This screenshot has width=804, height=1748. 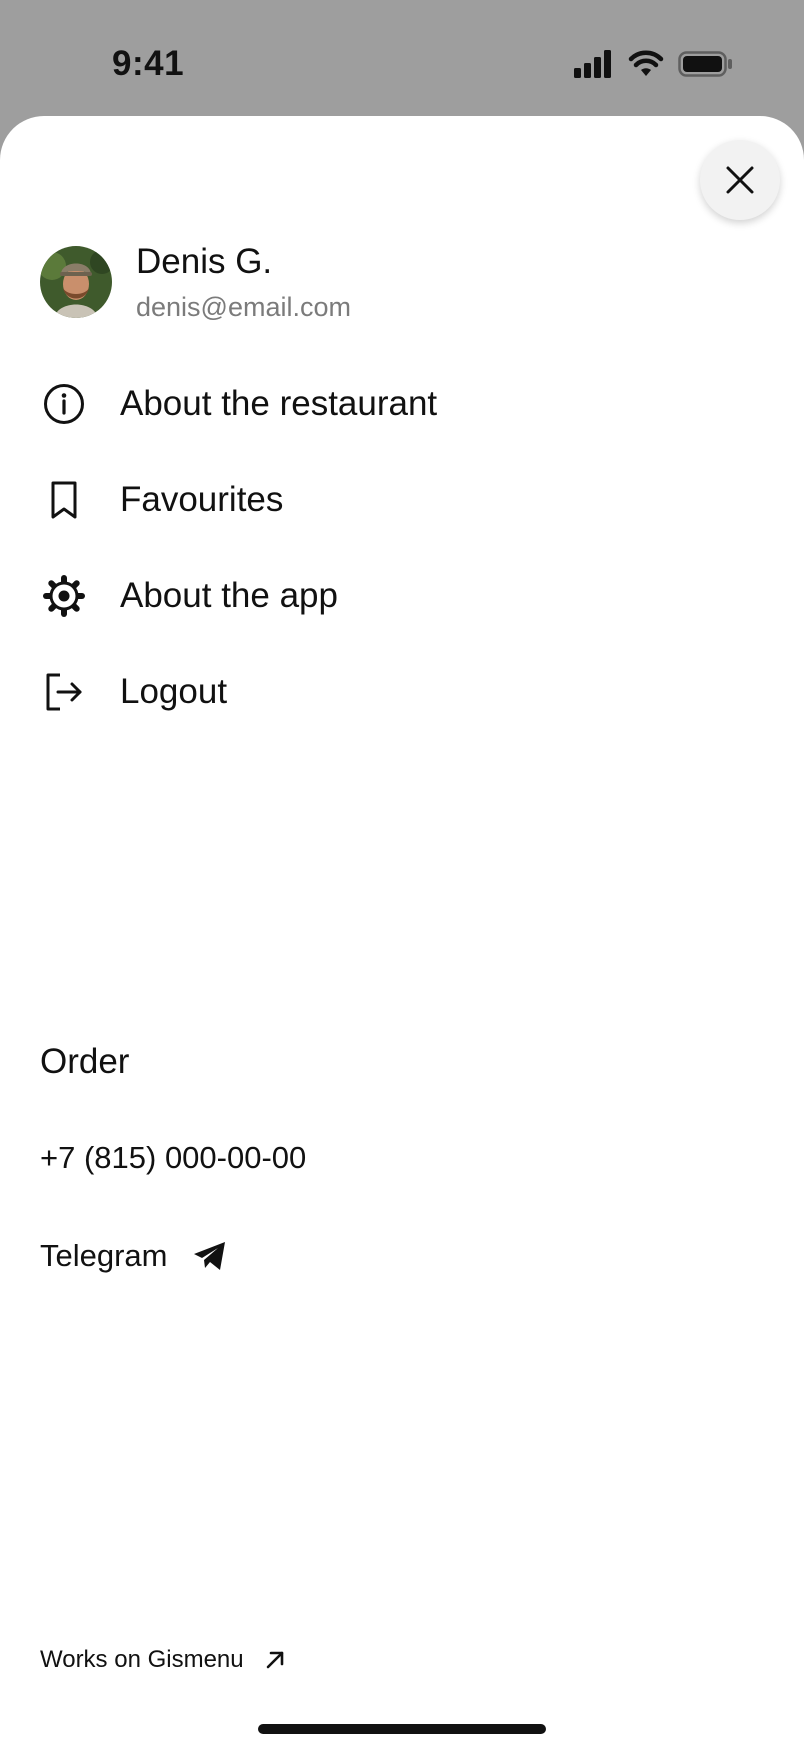 I want to click on status-icons, so click(x=654, y=66).